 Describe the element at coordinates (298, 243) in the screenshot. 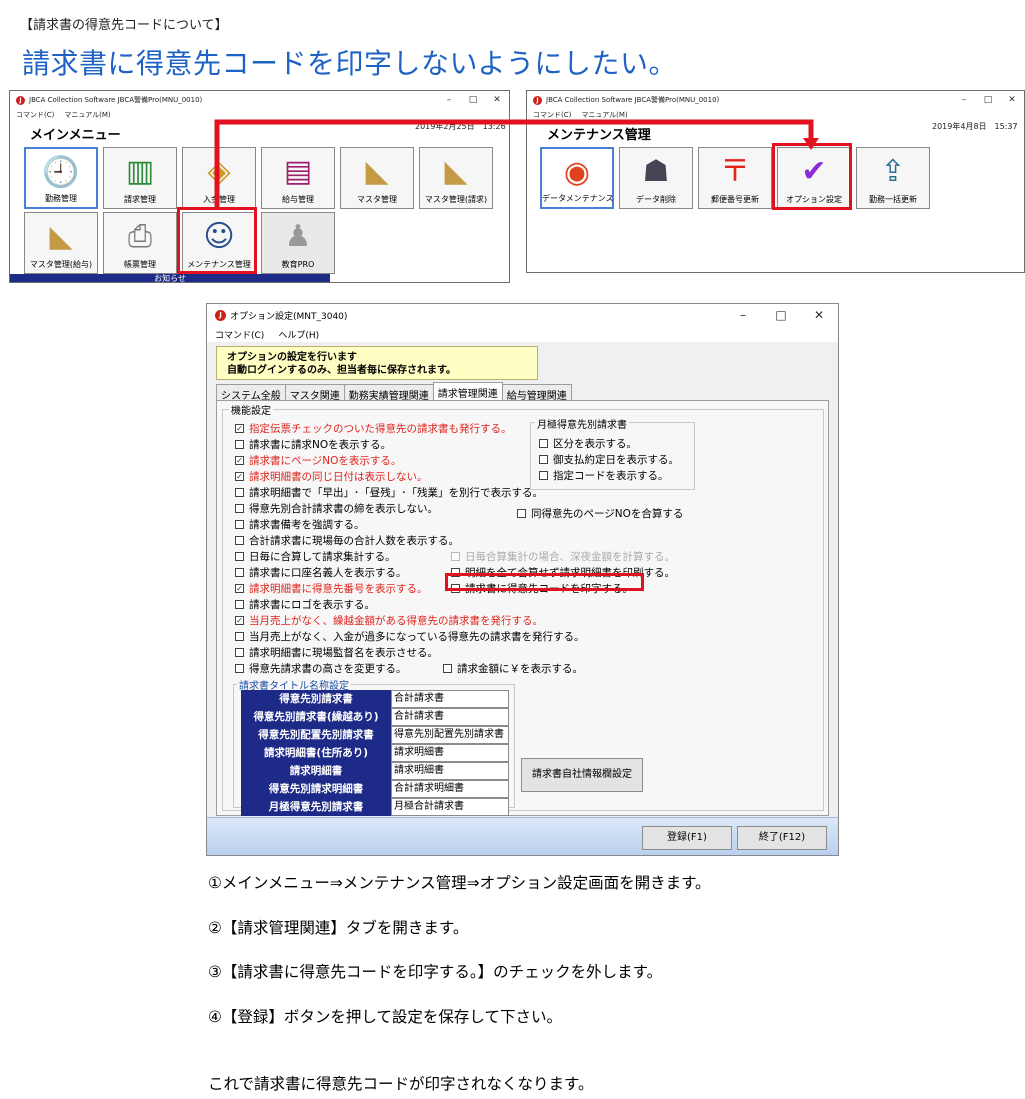

I see `tile-kyoiku: ♟ 教育PRO` at that location.